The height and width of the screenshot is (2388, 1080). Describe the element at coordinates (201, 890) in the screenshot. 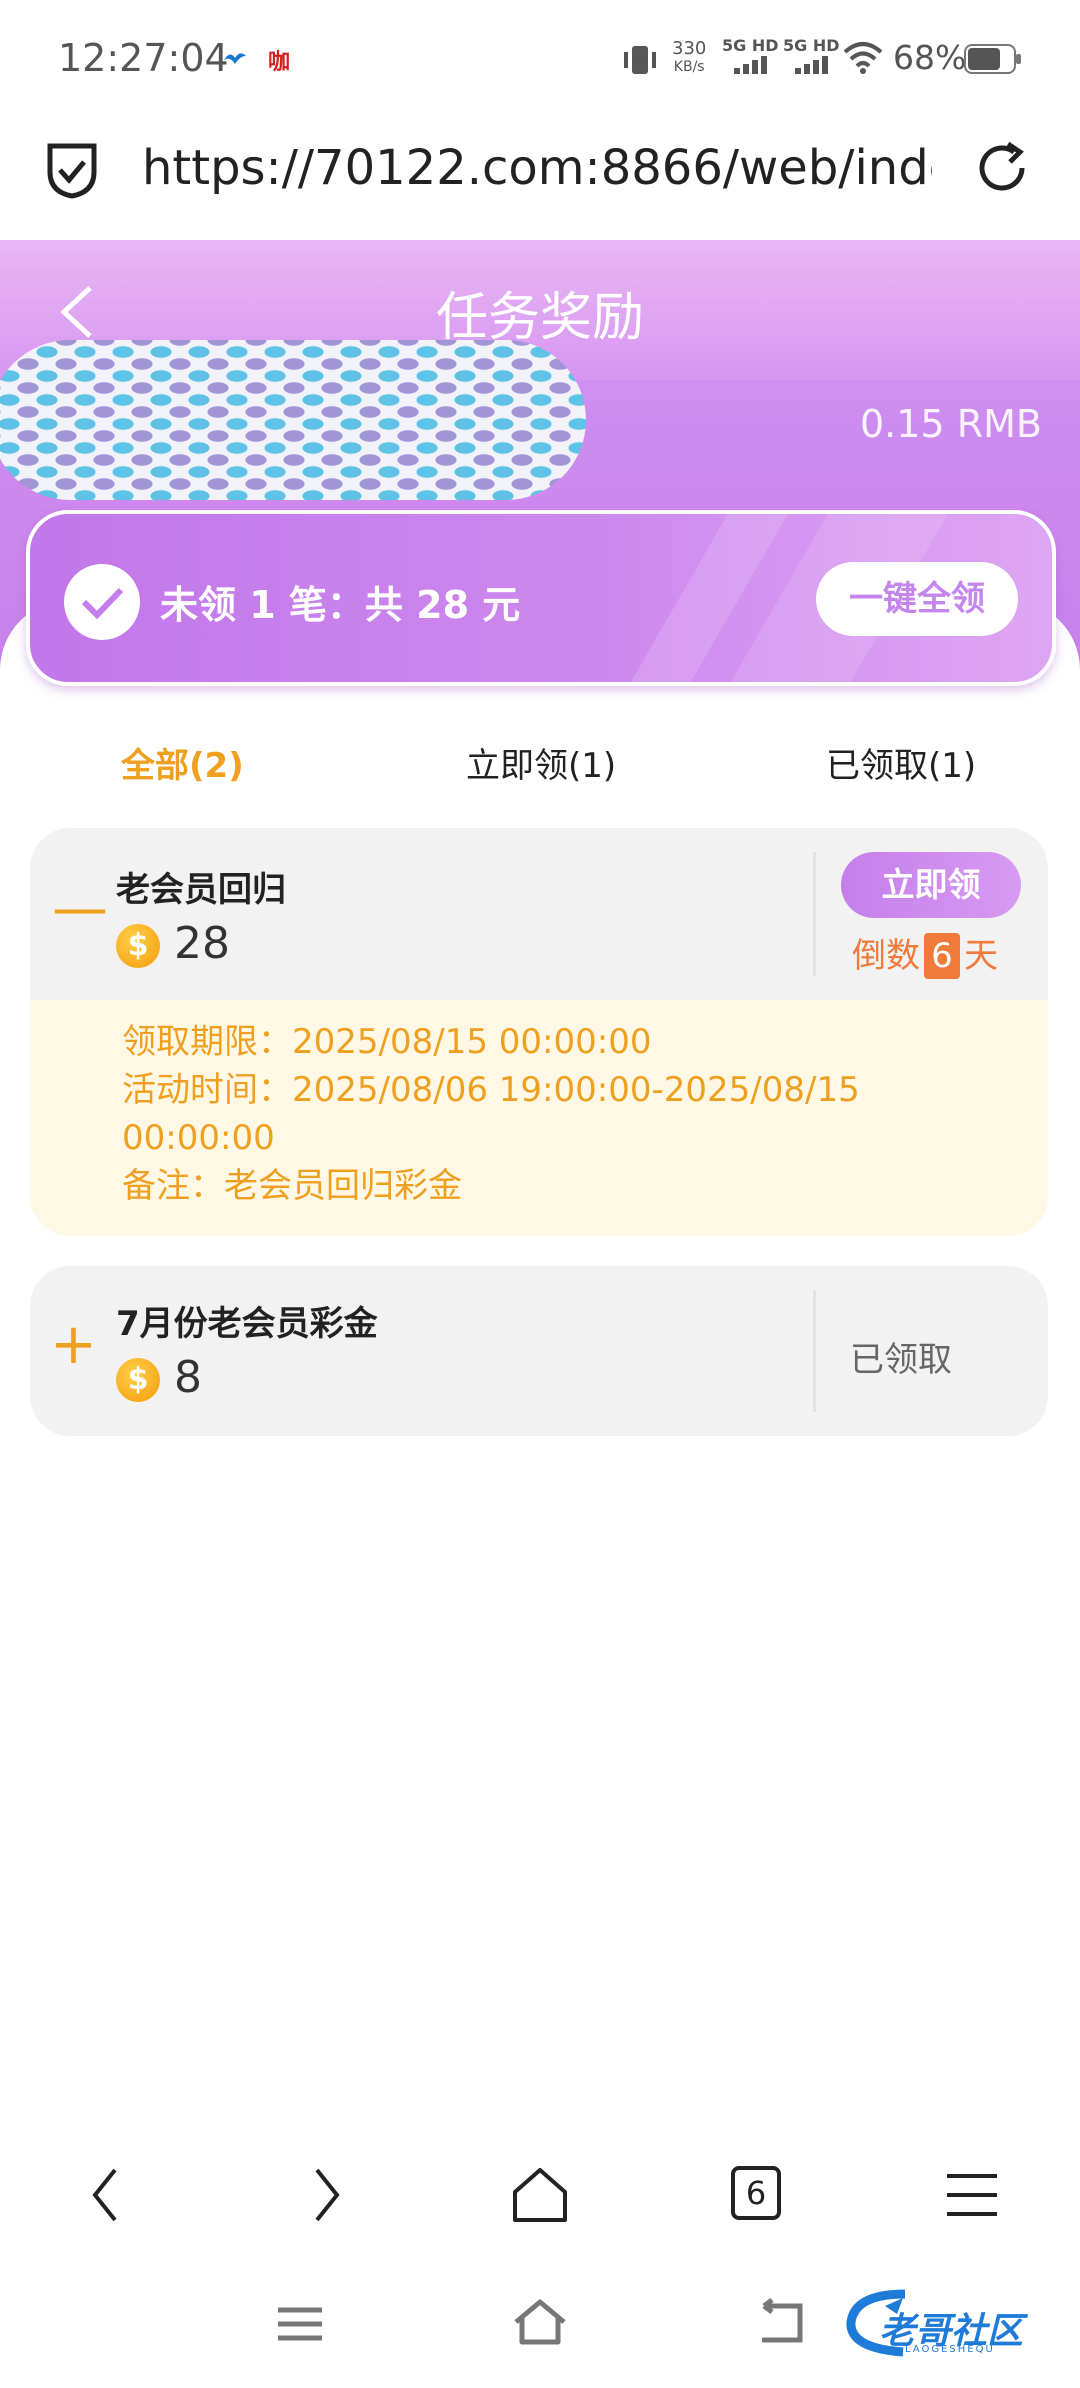

I see `reward-title: 老会员回归` at that location.